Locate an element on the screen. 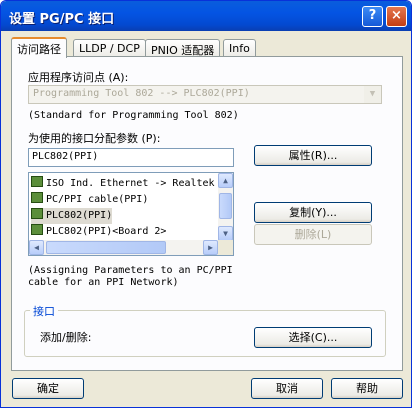 This screenshot has height=408, width=412. tab-access-path: 访问路径 is located at coordinates (39, 47).